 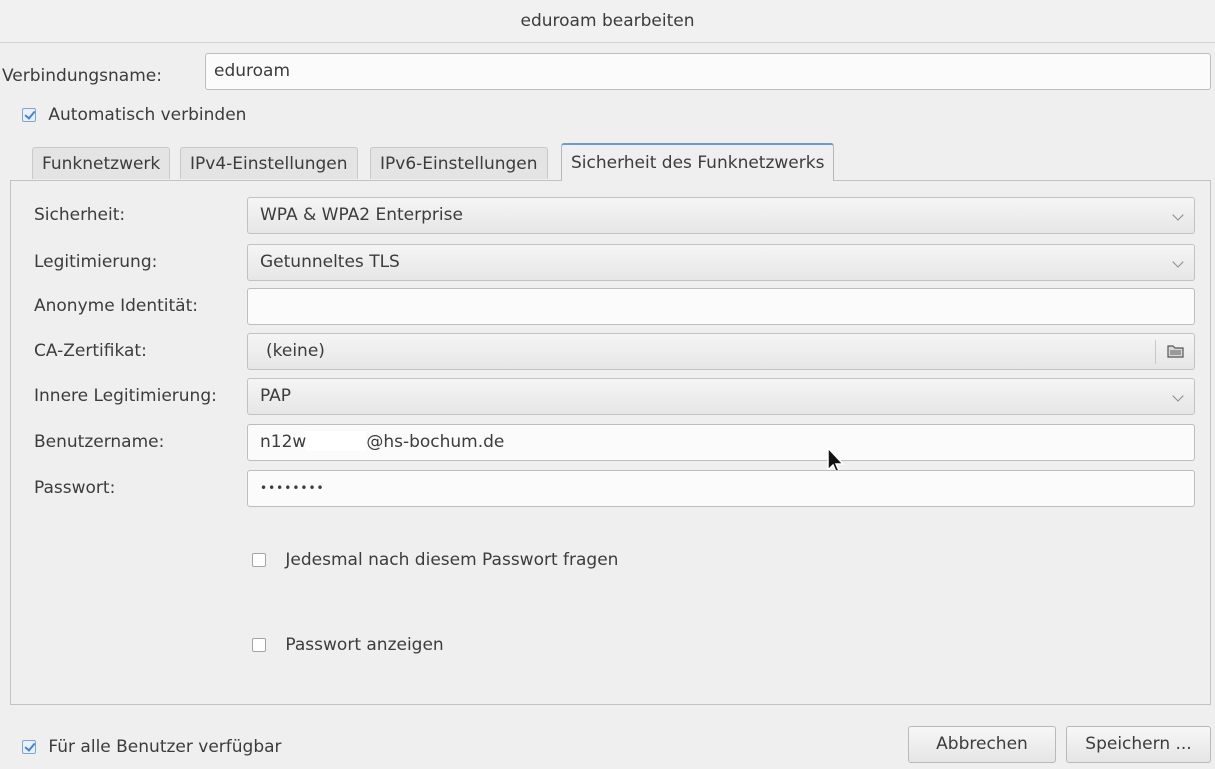 I want to click on ask-password-checkbox: Jedesmal nach diesem Passwort fragen, so click(x=435, y=560).